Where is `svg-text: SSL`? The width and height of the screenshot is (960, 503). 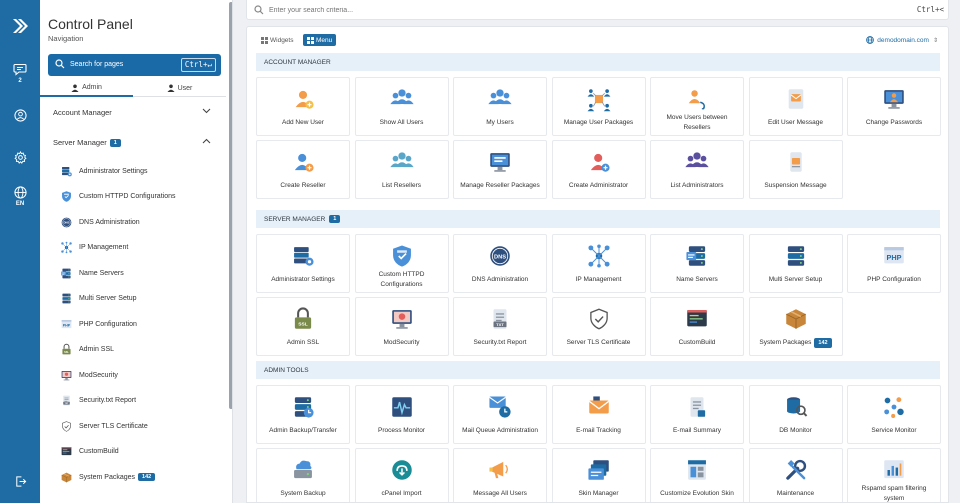 svg-text: SSL is located at coordinates (302, 325).